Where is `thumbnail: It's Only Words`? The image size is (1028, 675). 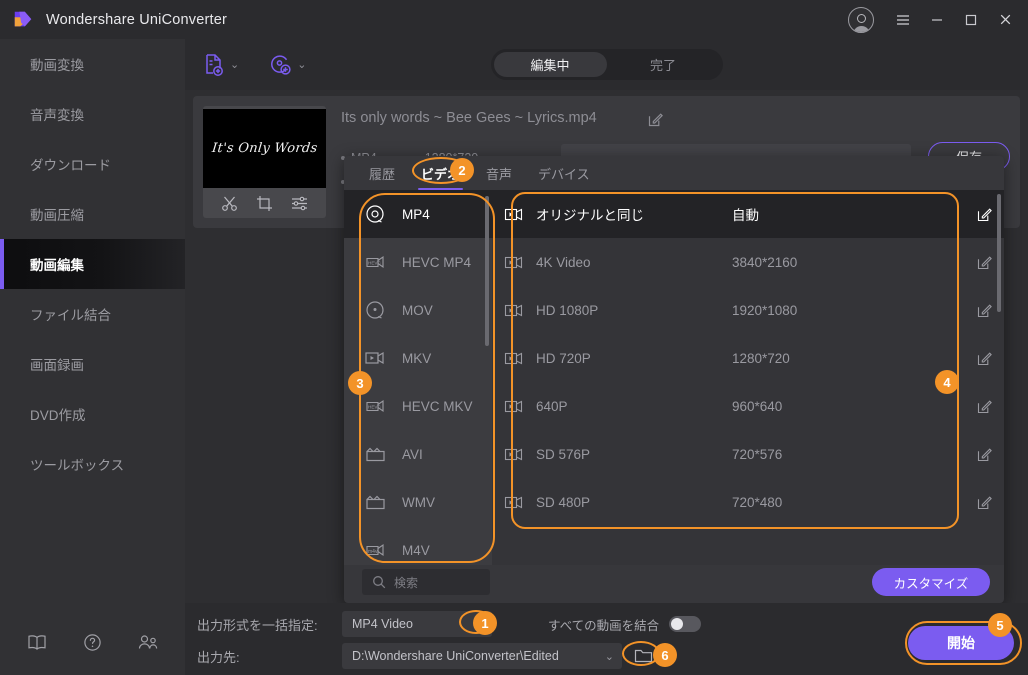 thumbnail: It's Only Words is located at coordinates (264, 162).